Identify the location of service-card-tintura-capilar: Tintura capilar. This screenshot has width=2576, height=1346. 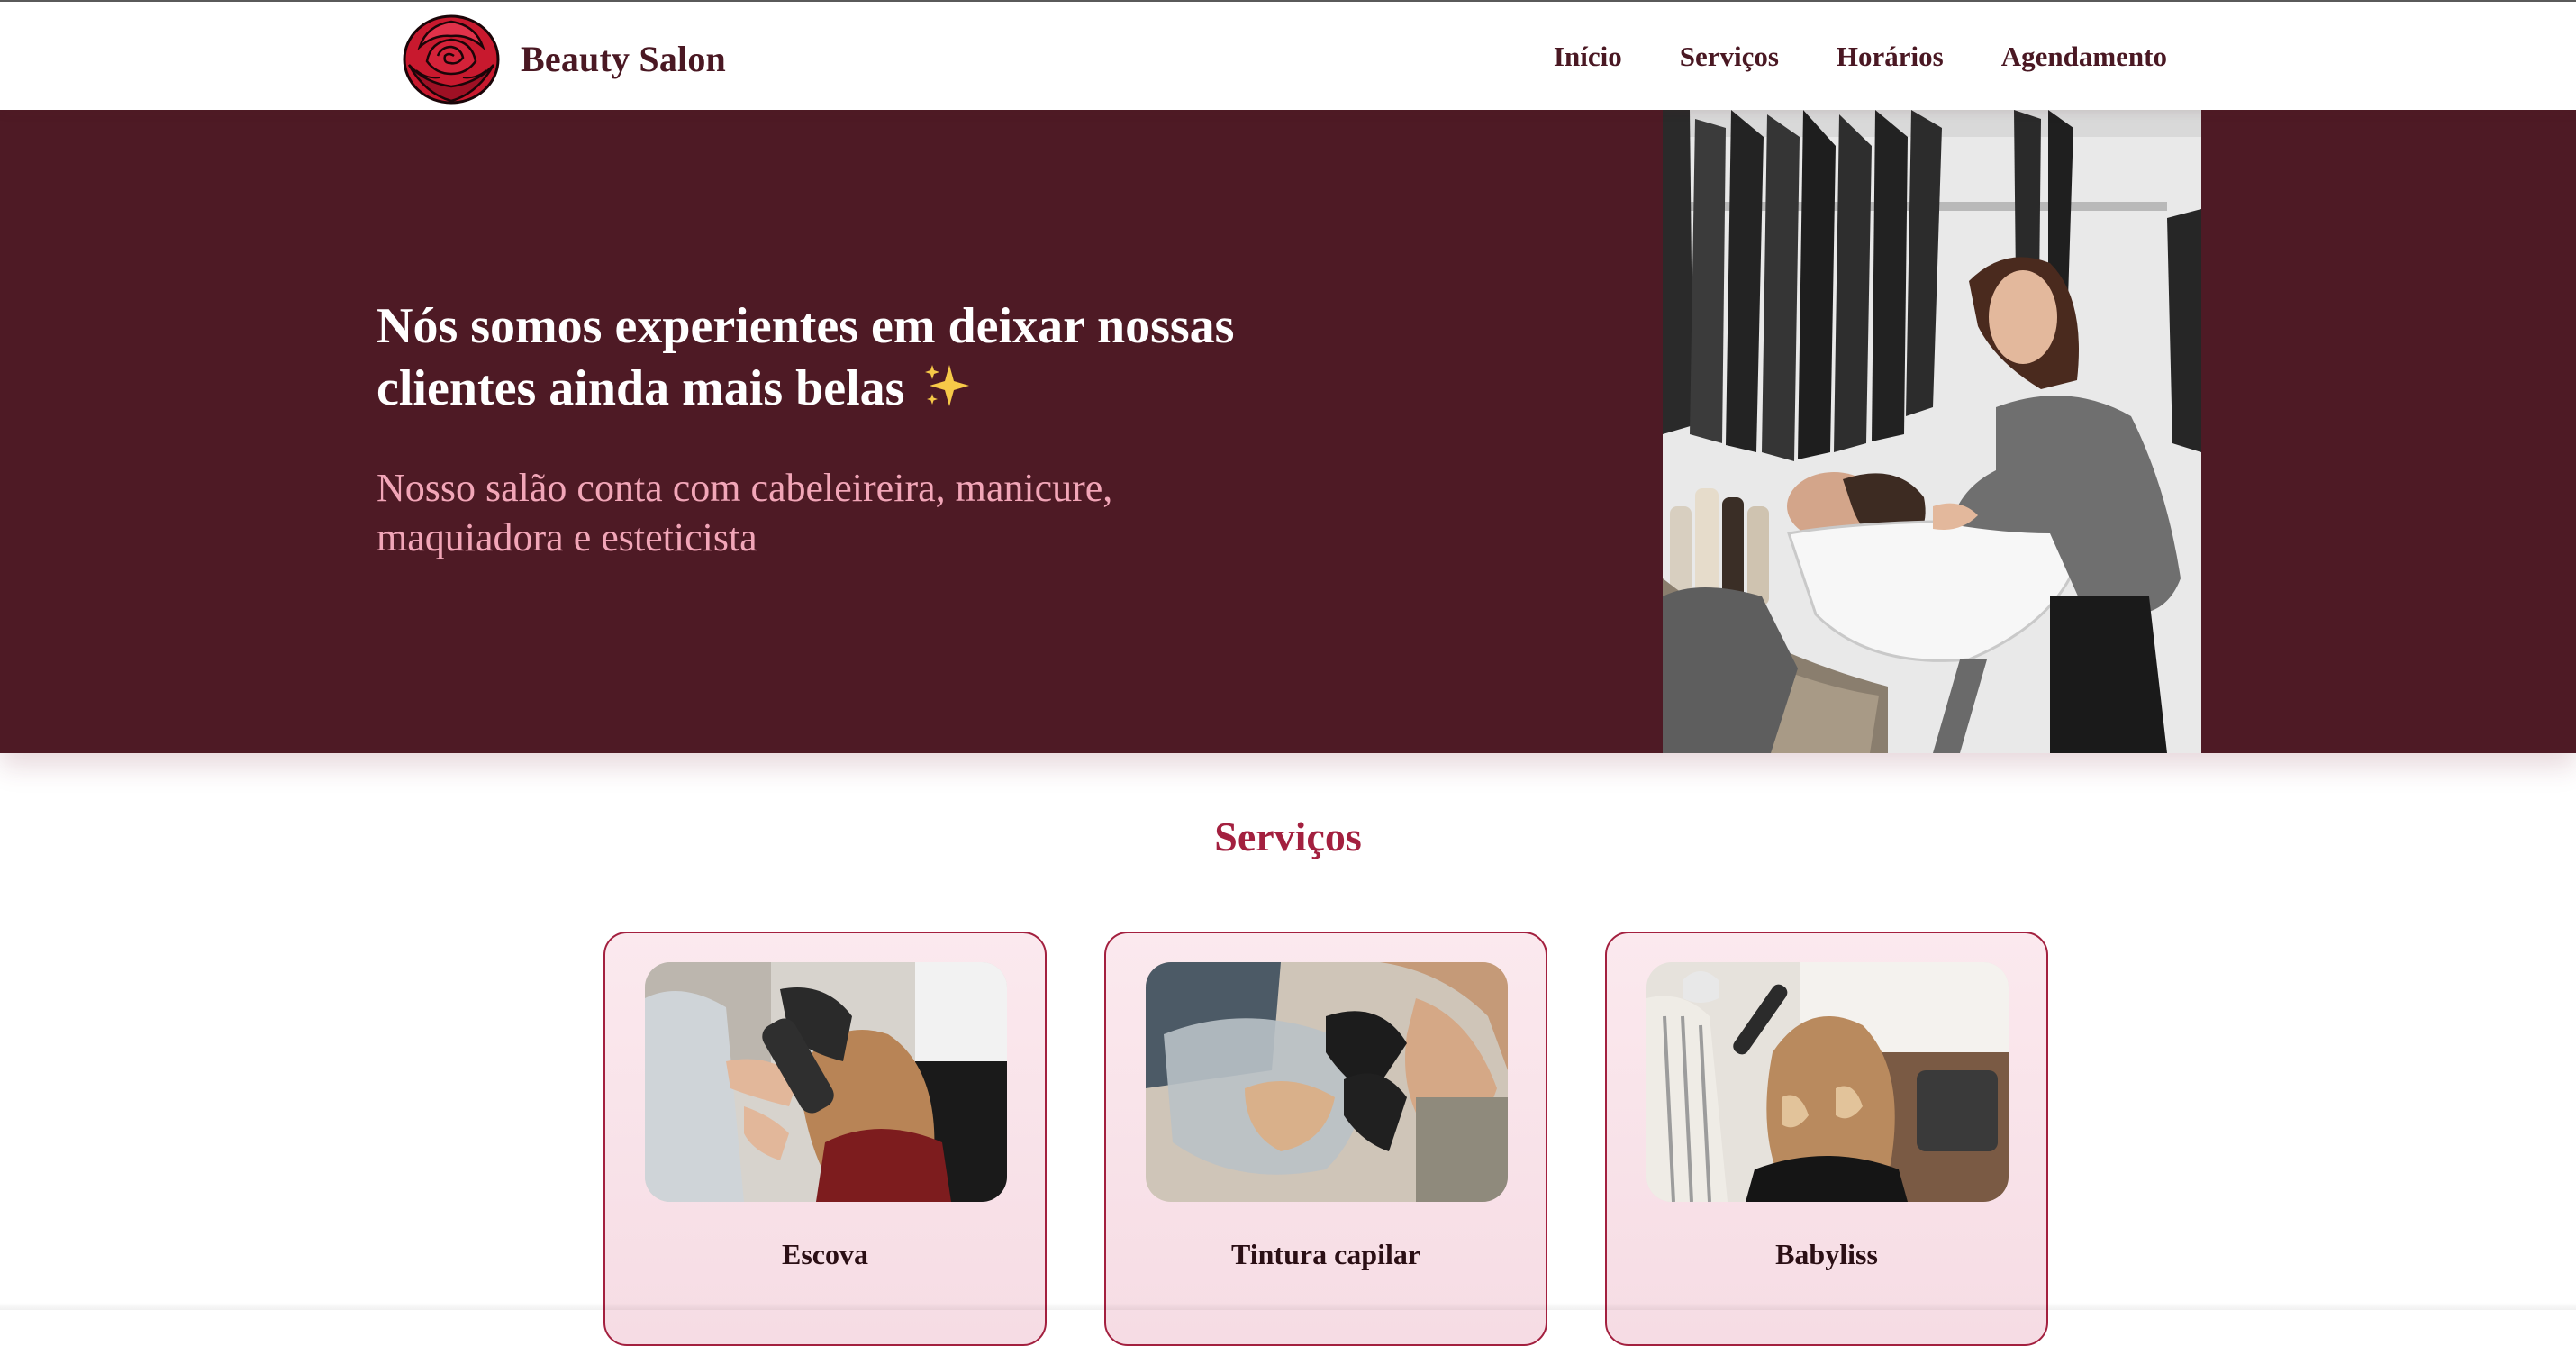
(1325, 1139).